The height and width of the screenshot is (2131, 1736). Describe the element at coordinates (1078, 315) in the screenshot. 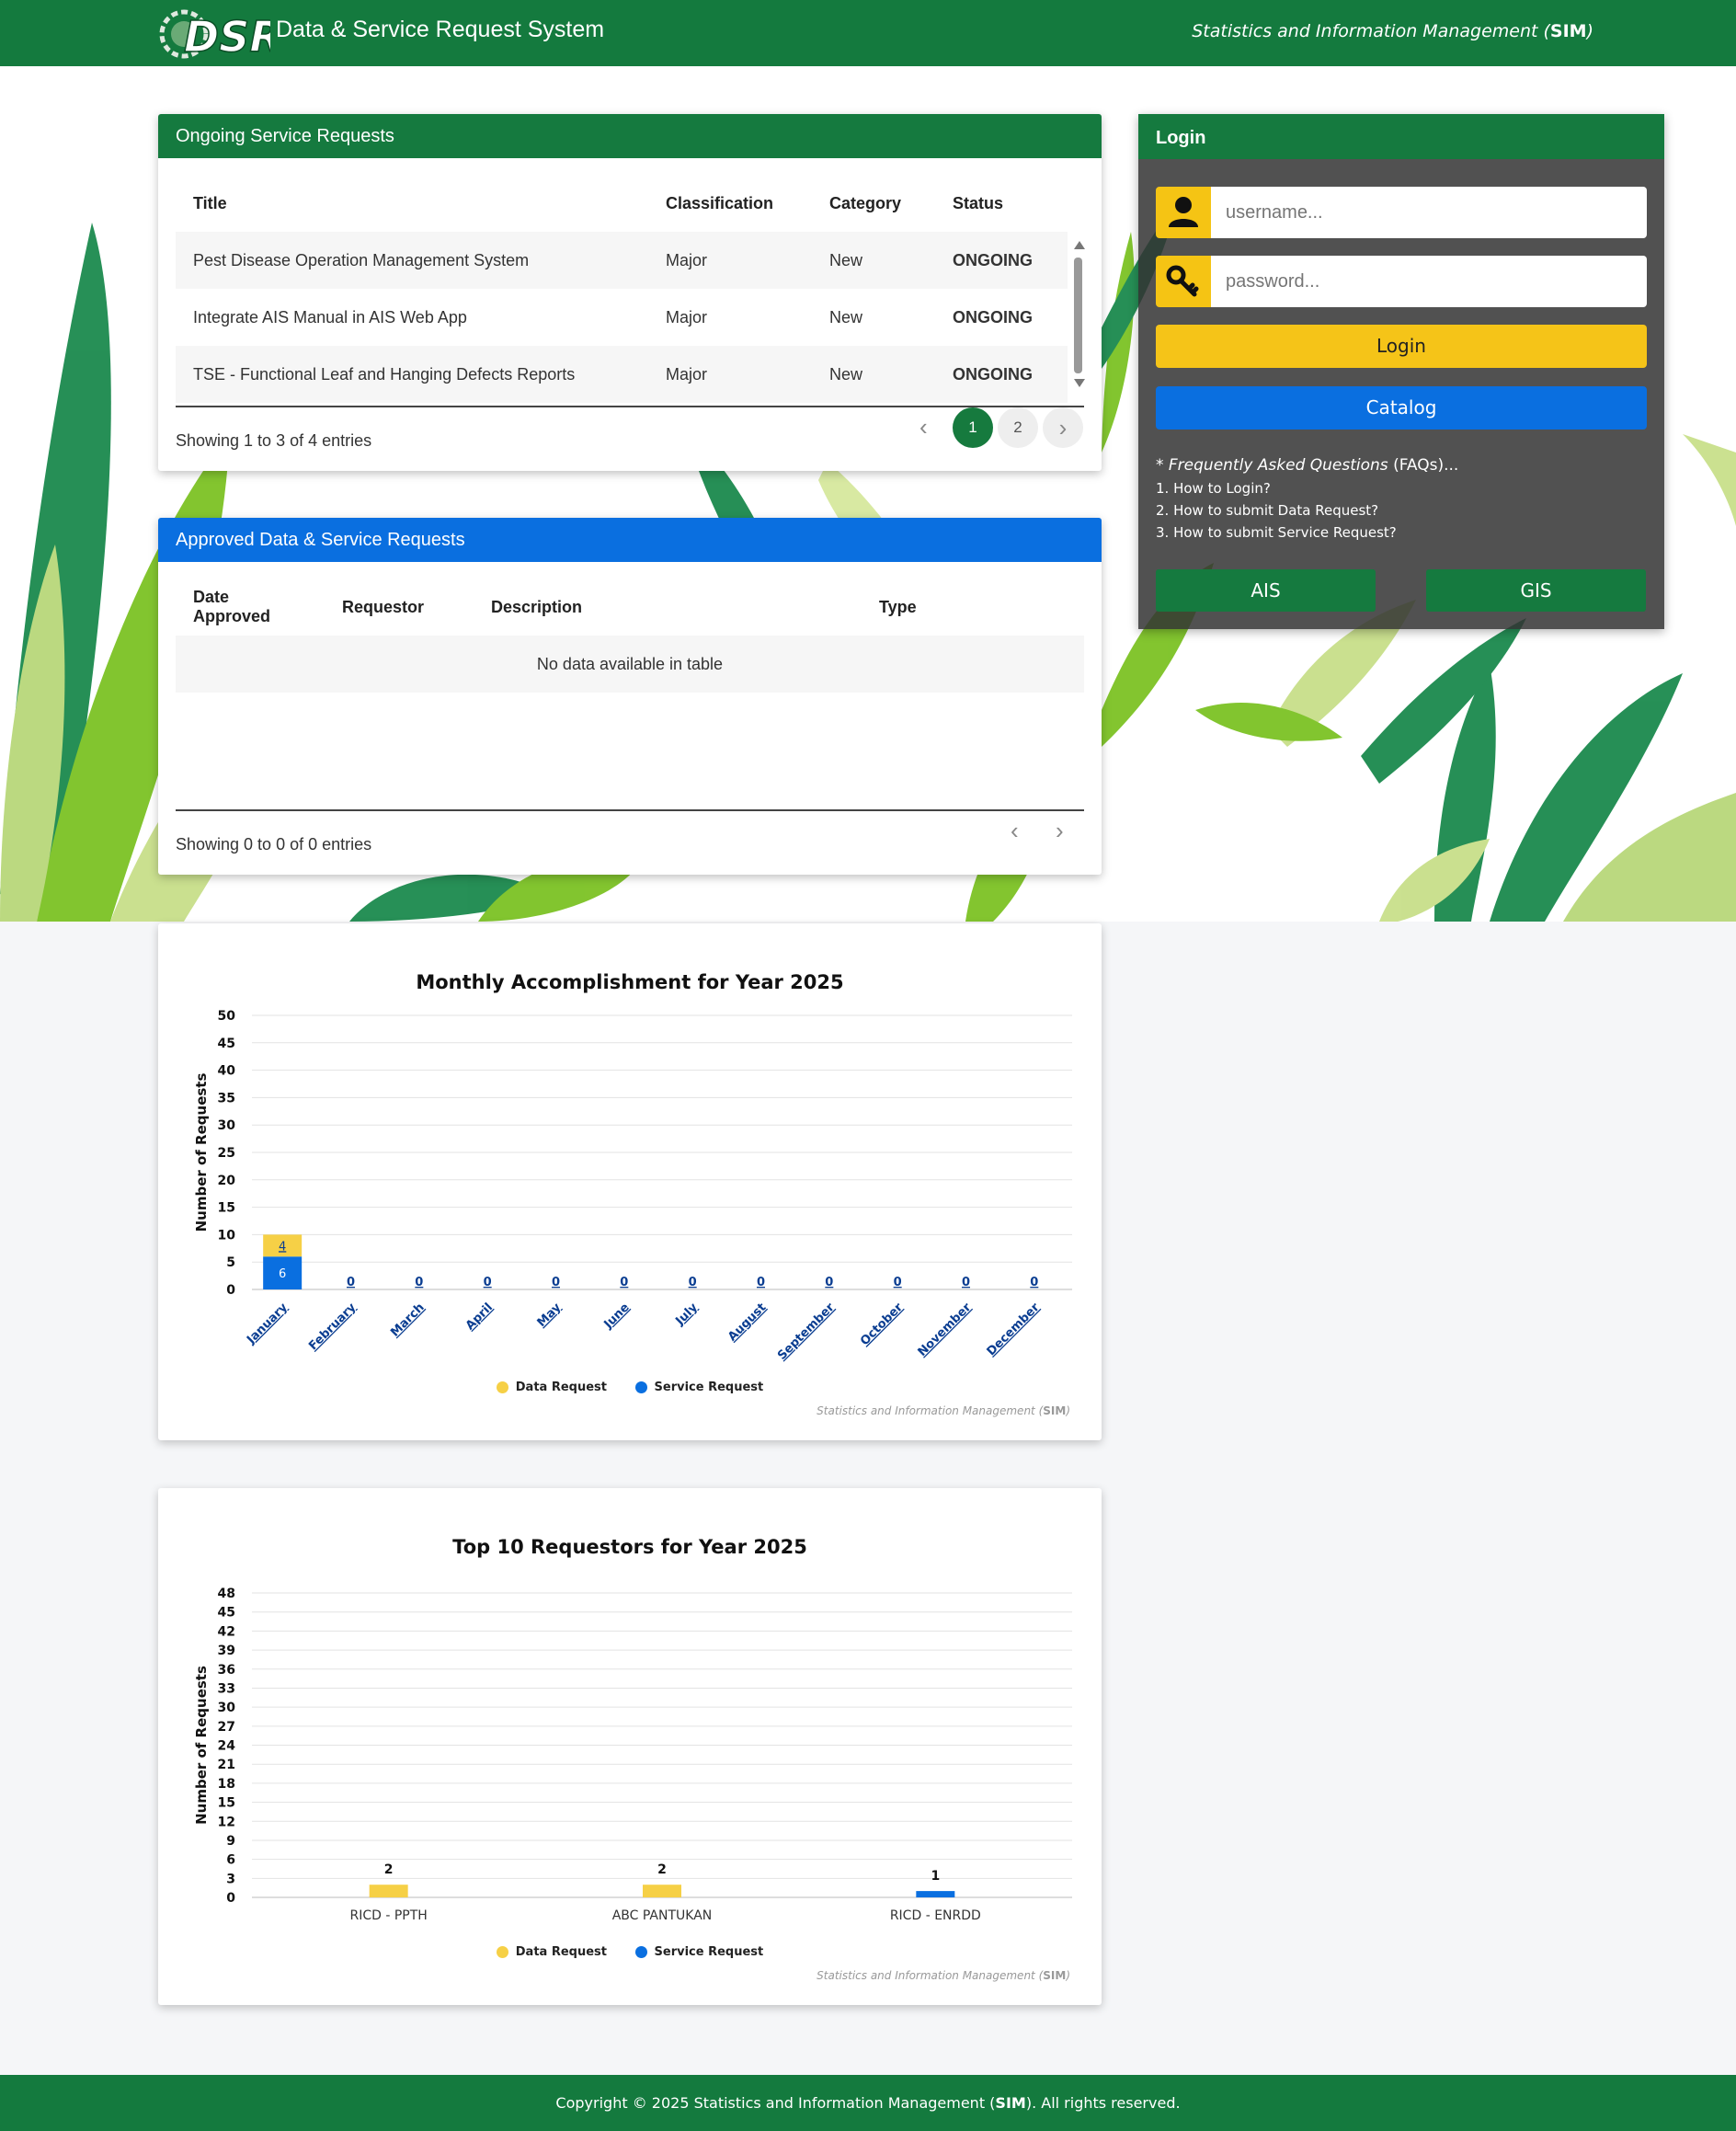

I see `scrollbar-thumb` at that location.